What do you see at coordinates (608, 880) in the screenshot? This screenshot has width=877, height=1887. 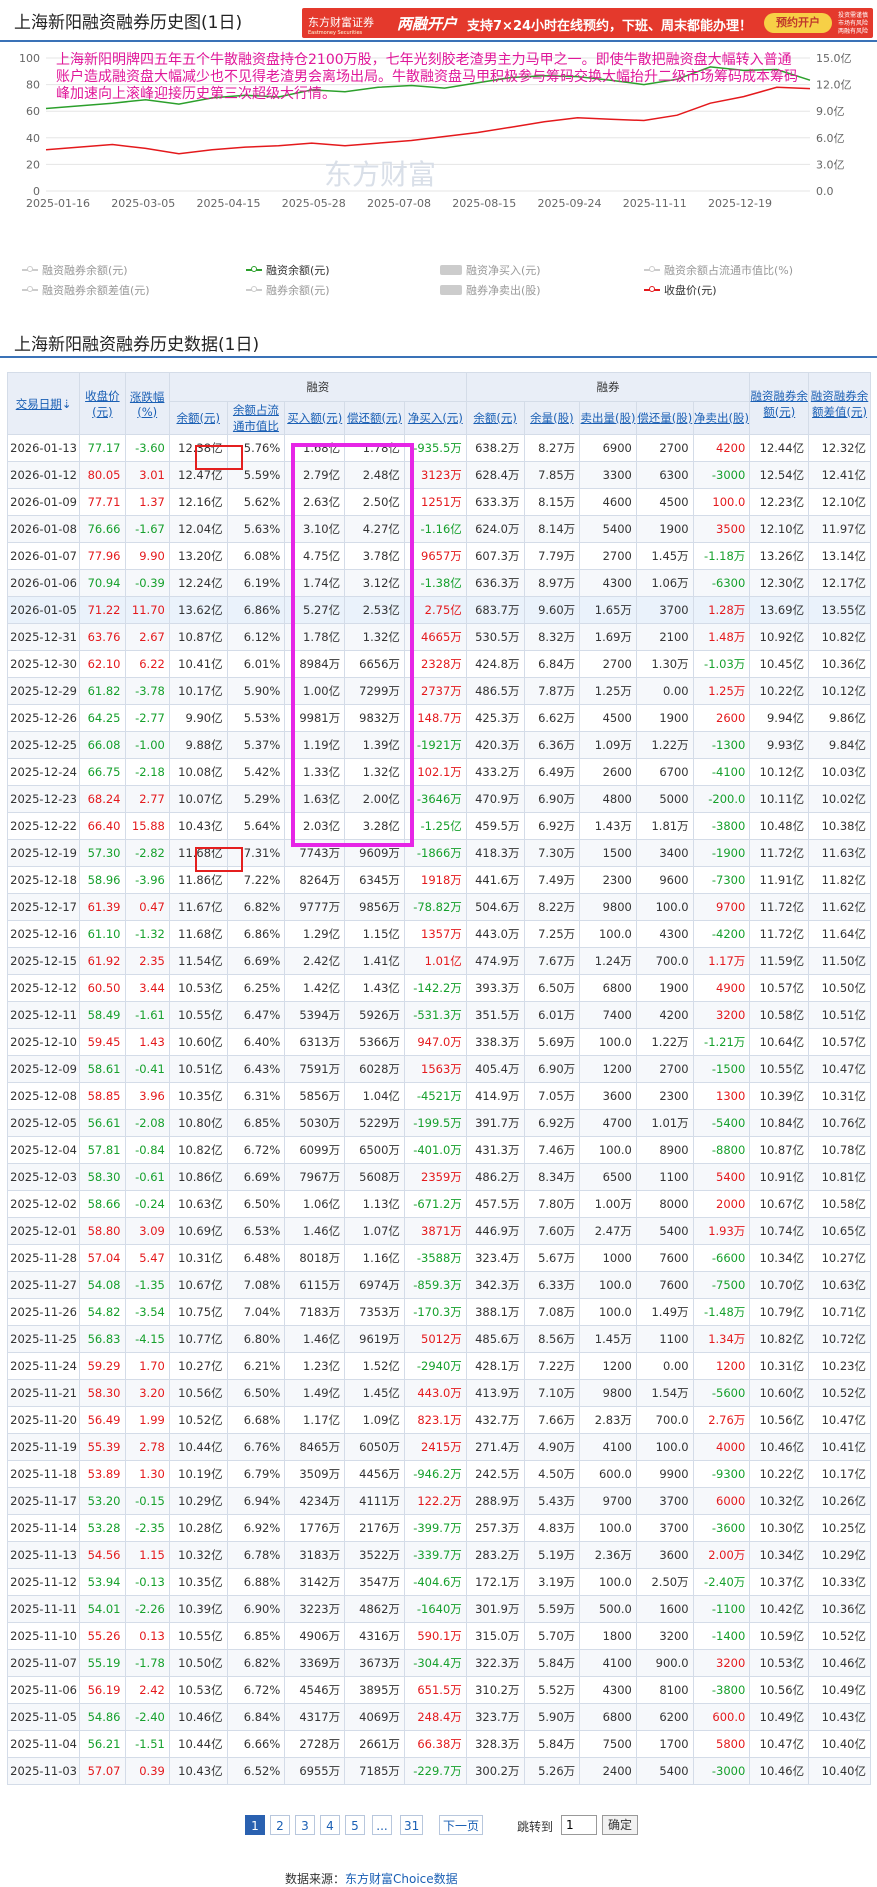 I see `table-cell: 2300` at bounding box center [608, 880].